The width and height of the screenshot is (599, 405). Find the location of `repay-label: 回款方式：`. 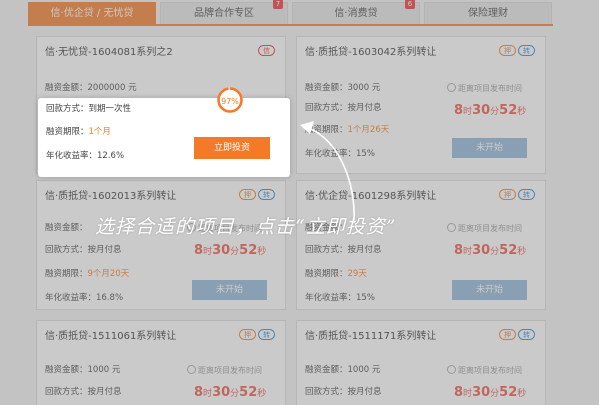

repay-label: 回款方式： is located at coordinates (67, 109).